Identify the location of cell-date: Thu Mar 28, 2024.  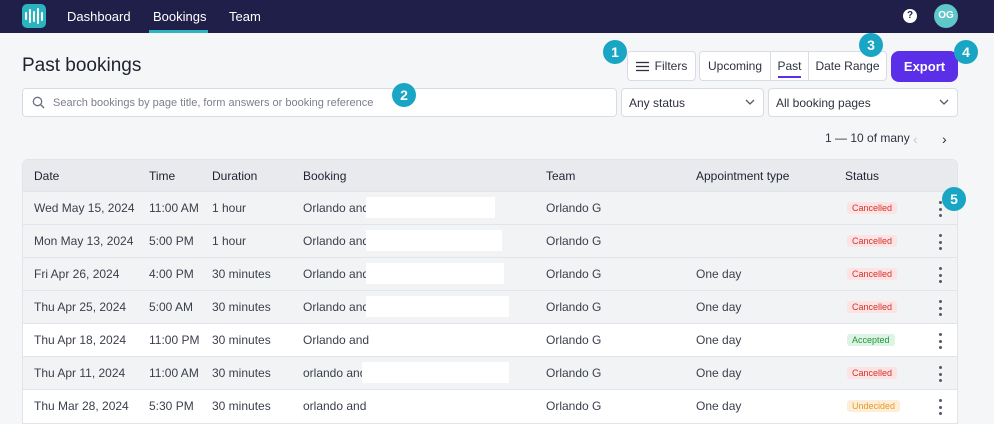
(81, 406).